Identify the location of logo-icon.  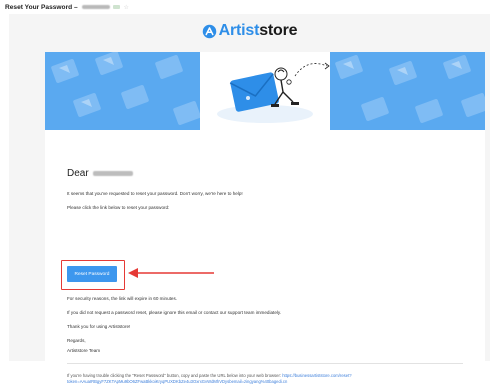
(209, 31).